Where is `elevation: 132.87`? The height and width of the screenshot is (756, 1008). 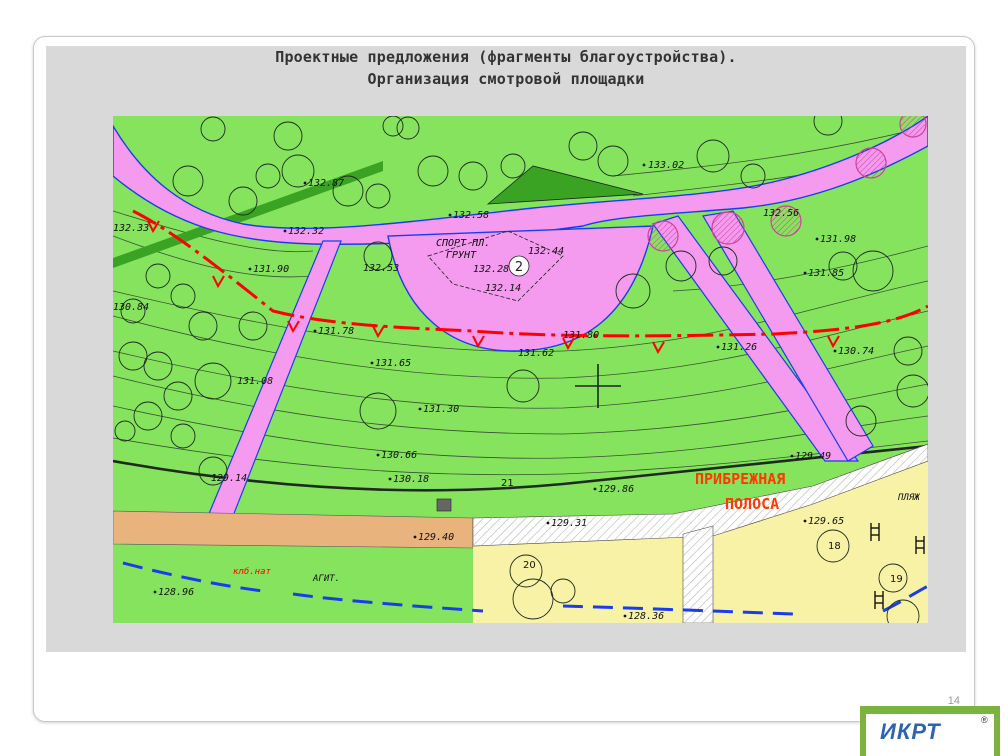
elevation: 132.87 is located at coordinates (326, 183).